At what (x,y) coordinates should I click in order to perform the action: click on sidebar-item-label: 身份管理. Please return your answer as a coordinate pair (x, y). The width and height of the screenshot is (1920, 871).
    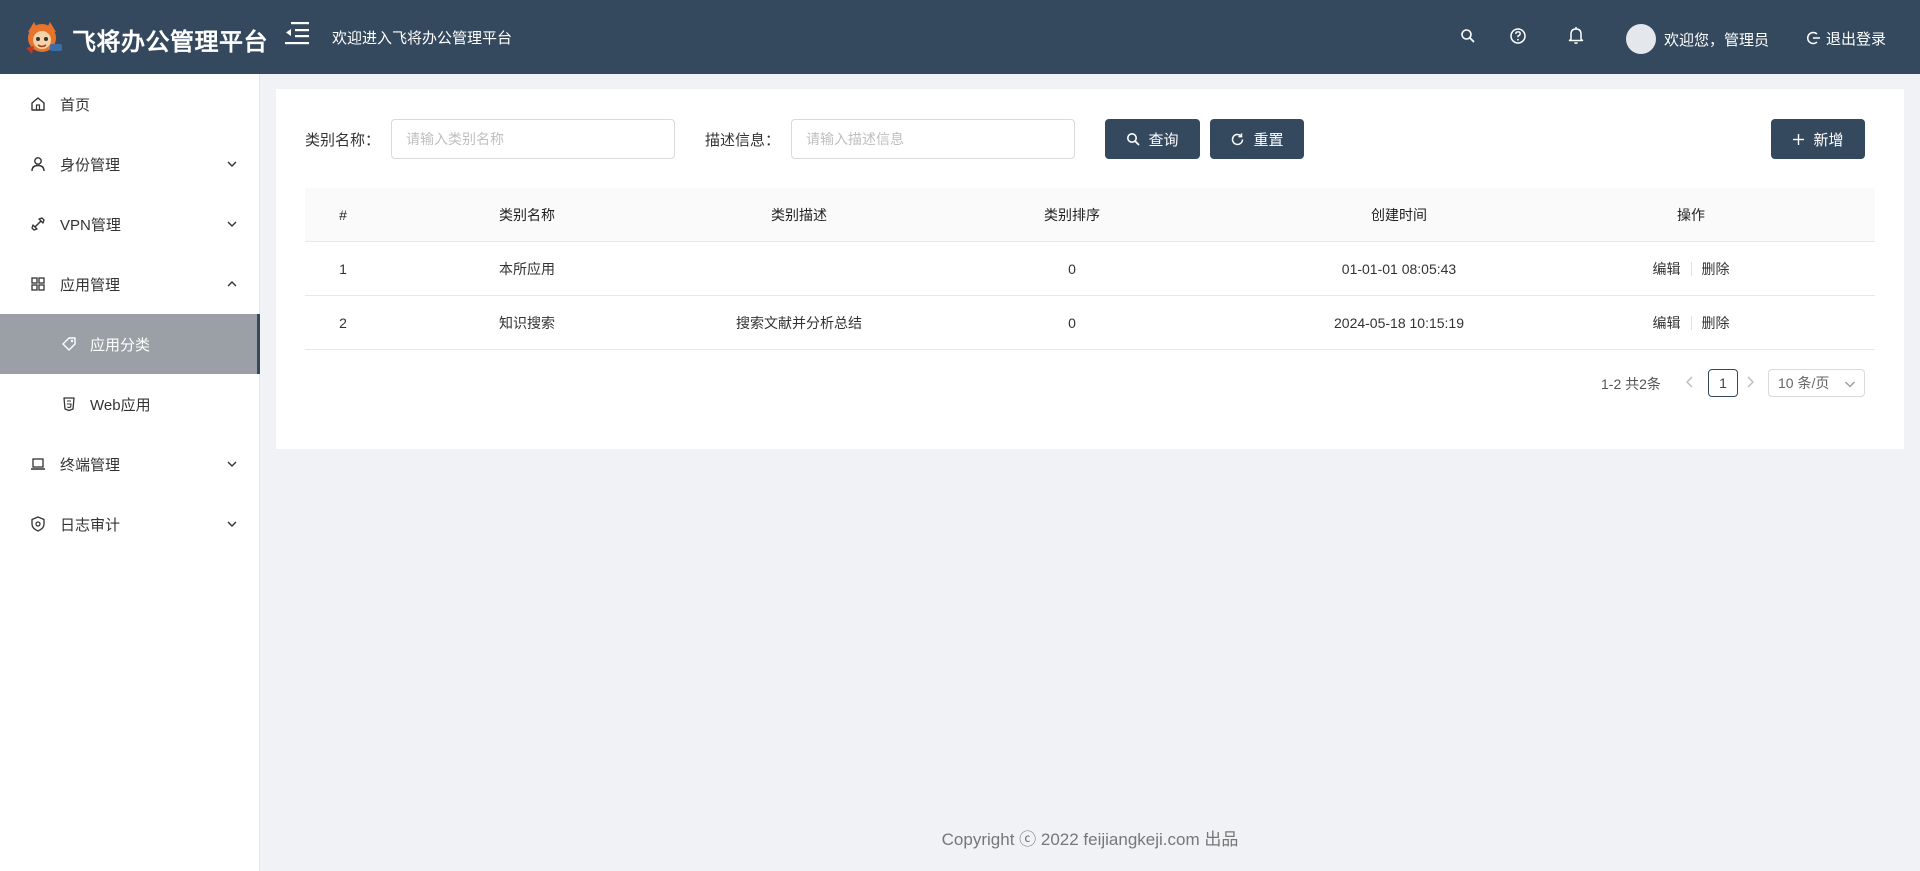
    Looking at the image, I should click on (90, 165).